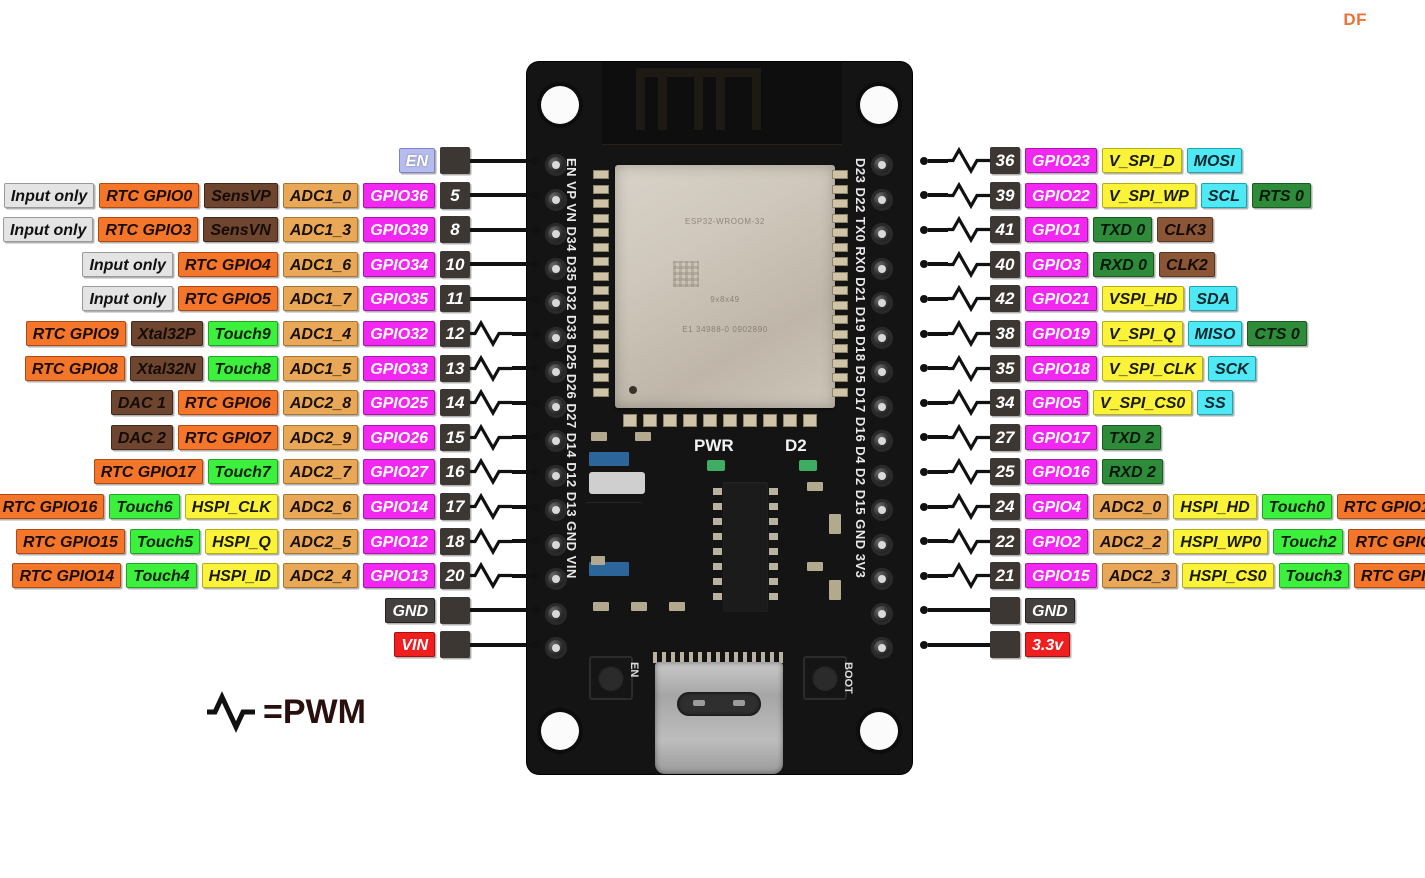 Image resolution: width=1425 pixels, height=878 pixels. Describe the element at coordinates (241, 195) in the screenshot. I see `pin-label-chip: SensVP` at that location.